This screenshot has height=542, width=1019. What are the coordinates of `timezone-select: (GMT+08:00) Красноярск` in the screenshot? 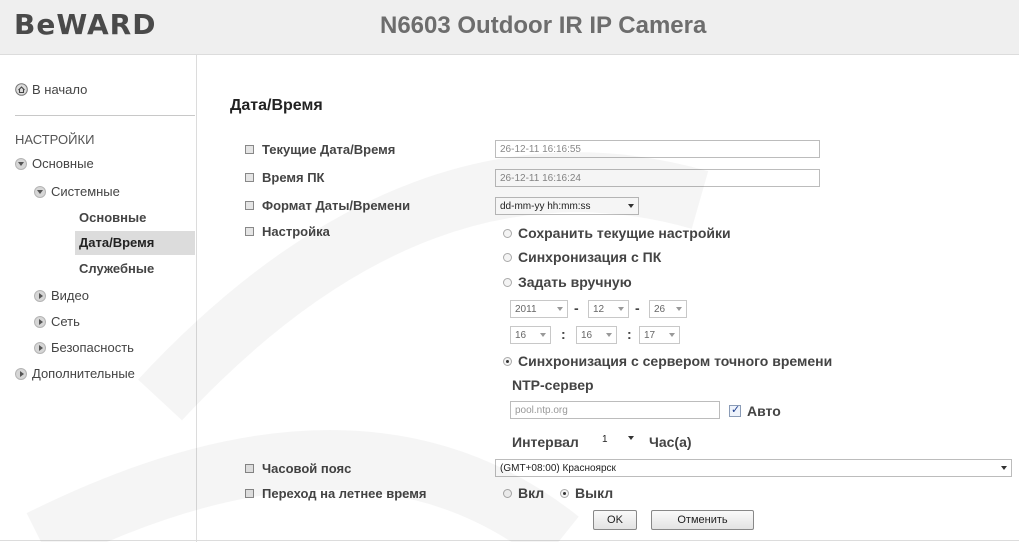 It's located at (753, 468).